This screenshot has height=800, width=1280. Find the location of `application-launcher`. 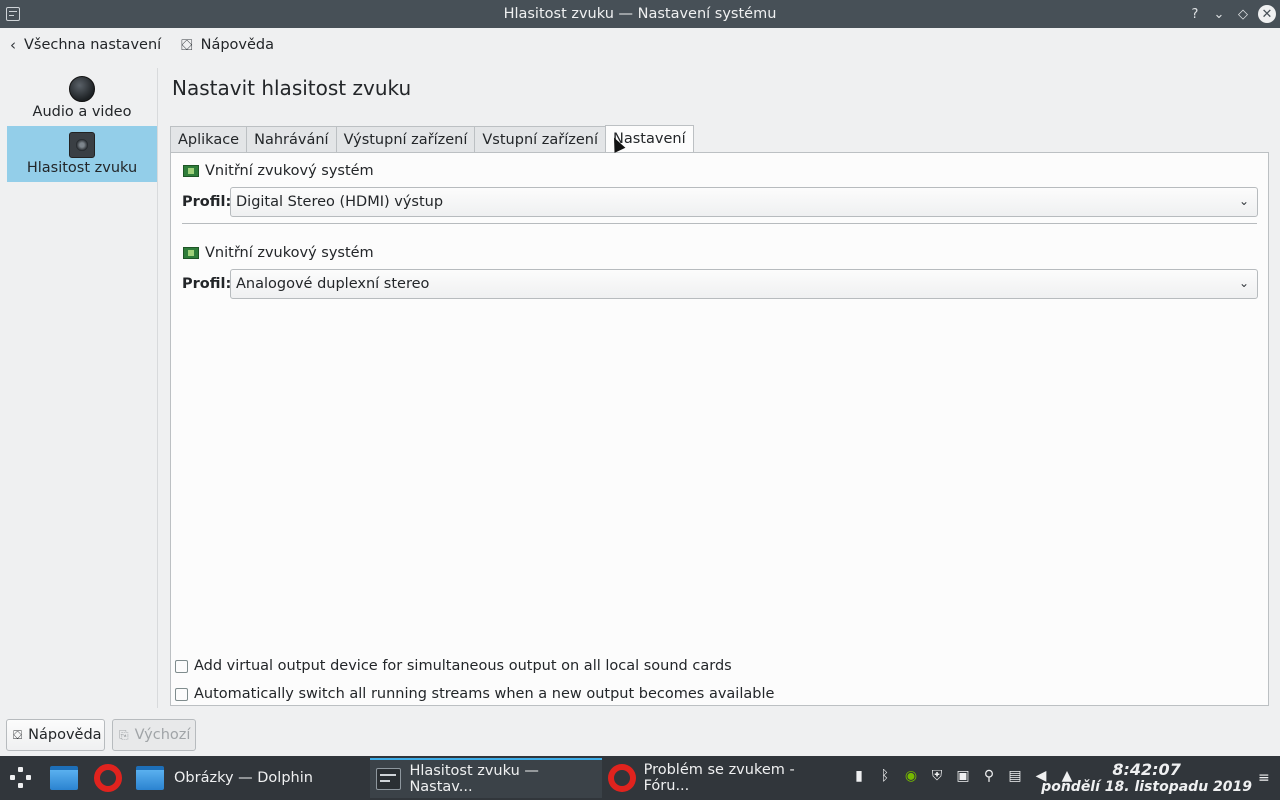

application-launcher is located at coordinates (22, 778).